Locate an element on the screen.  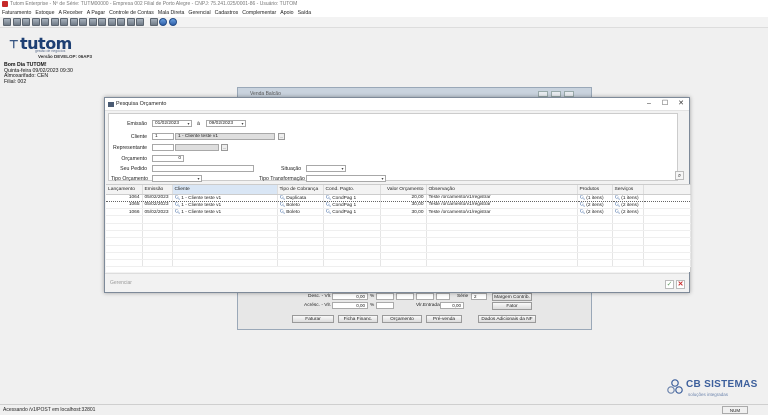
menu-gerencial: Gerencial is located at coordinates (199, 13).